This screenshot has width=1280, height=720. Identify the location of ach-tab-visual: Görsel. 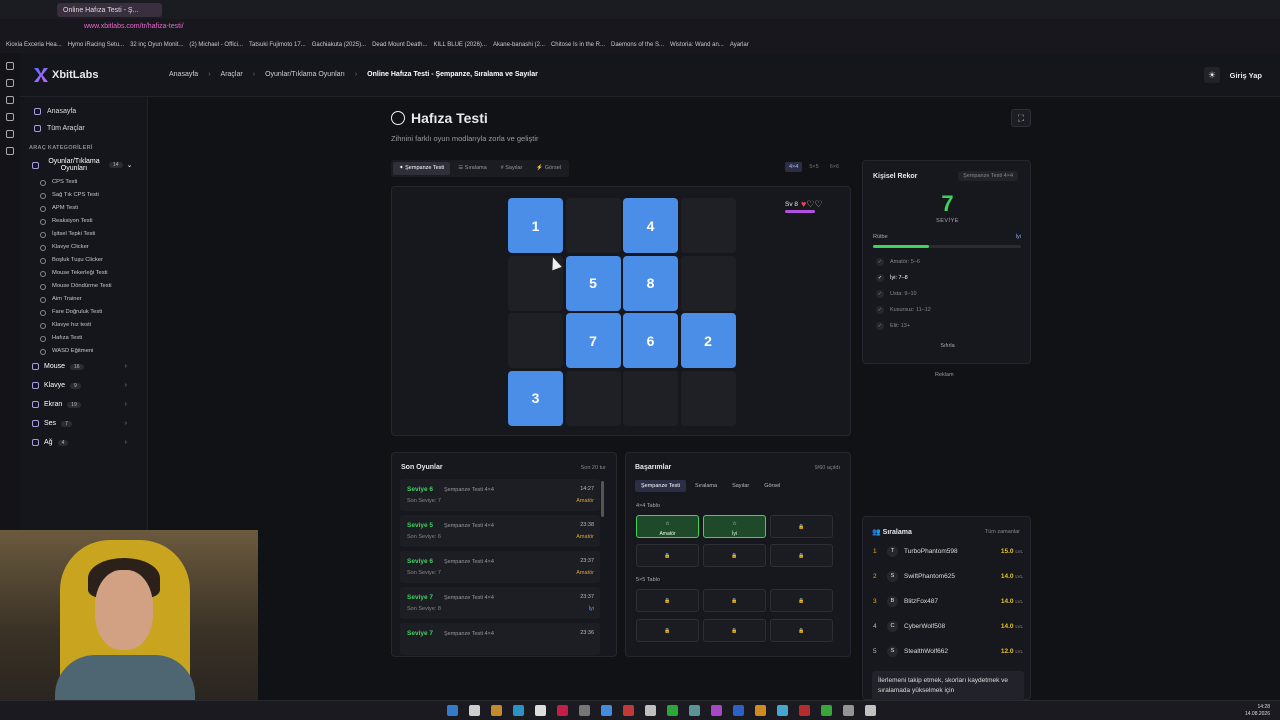
(772, 486).